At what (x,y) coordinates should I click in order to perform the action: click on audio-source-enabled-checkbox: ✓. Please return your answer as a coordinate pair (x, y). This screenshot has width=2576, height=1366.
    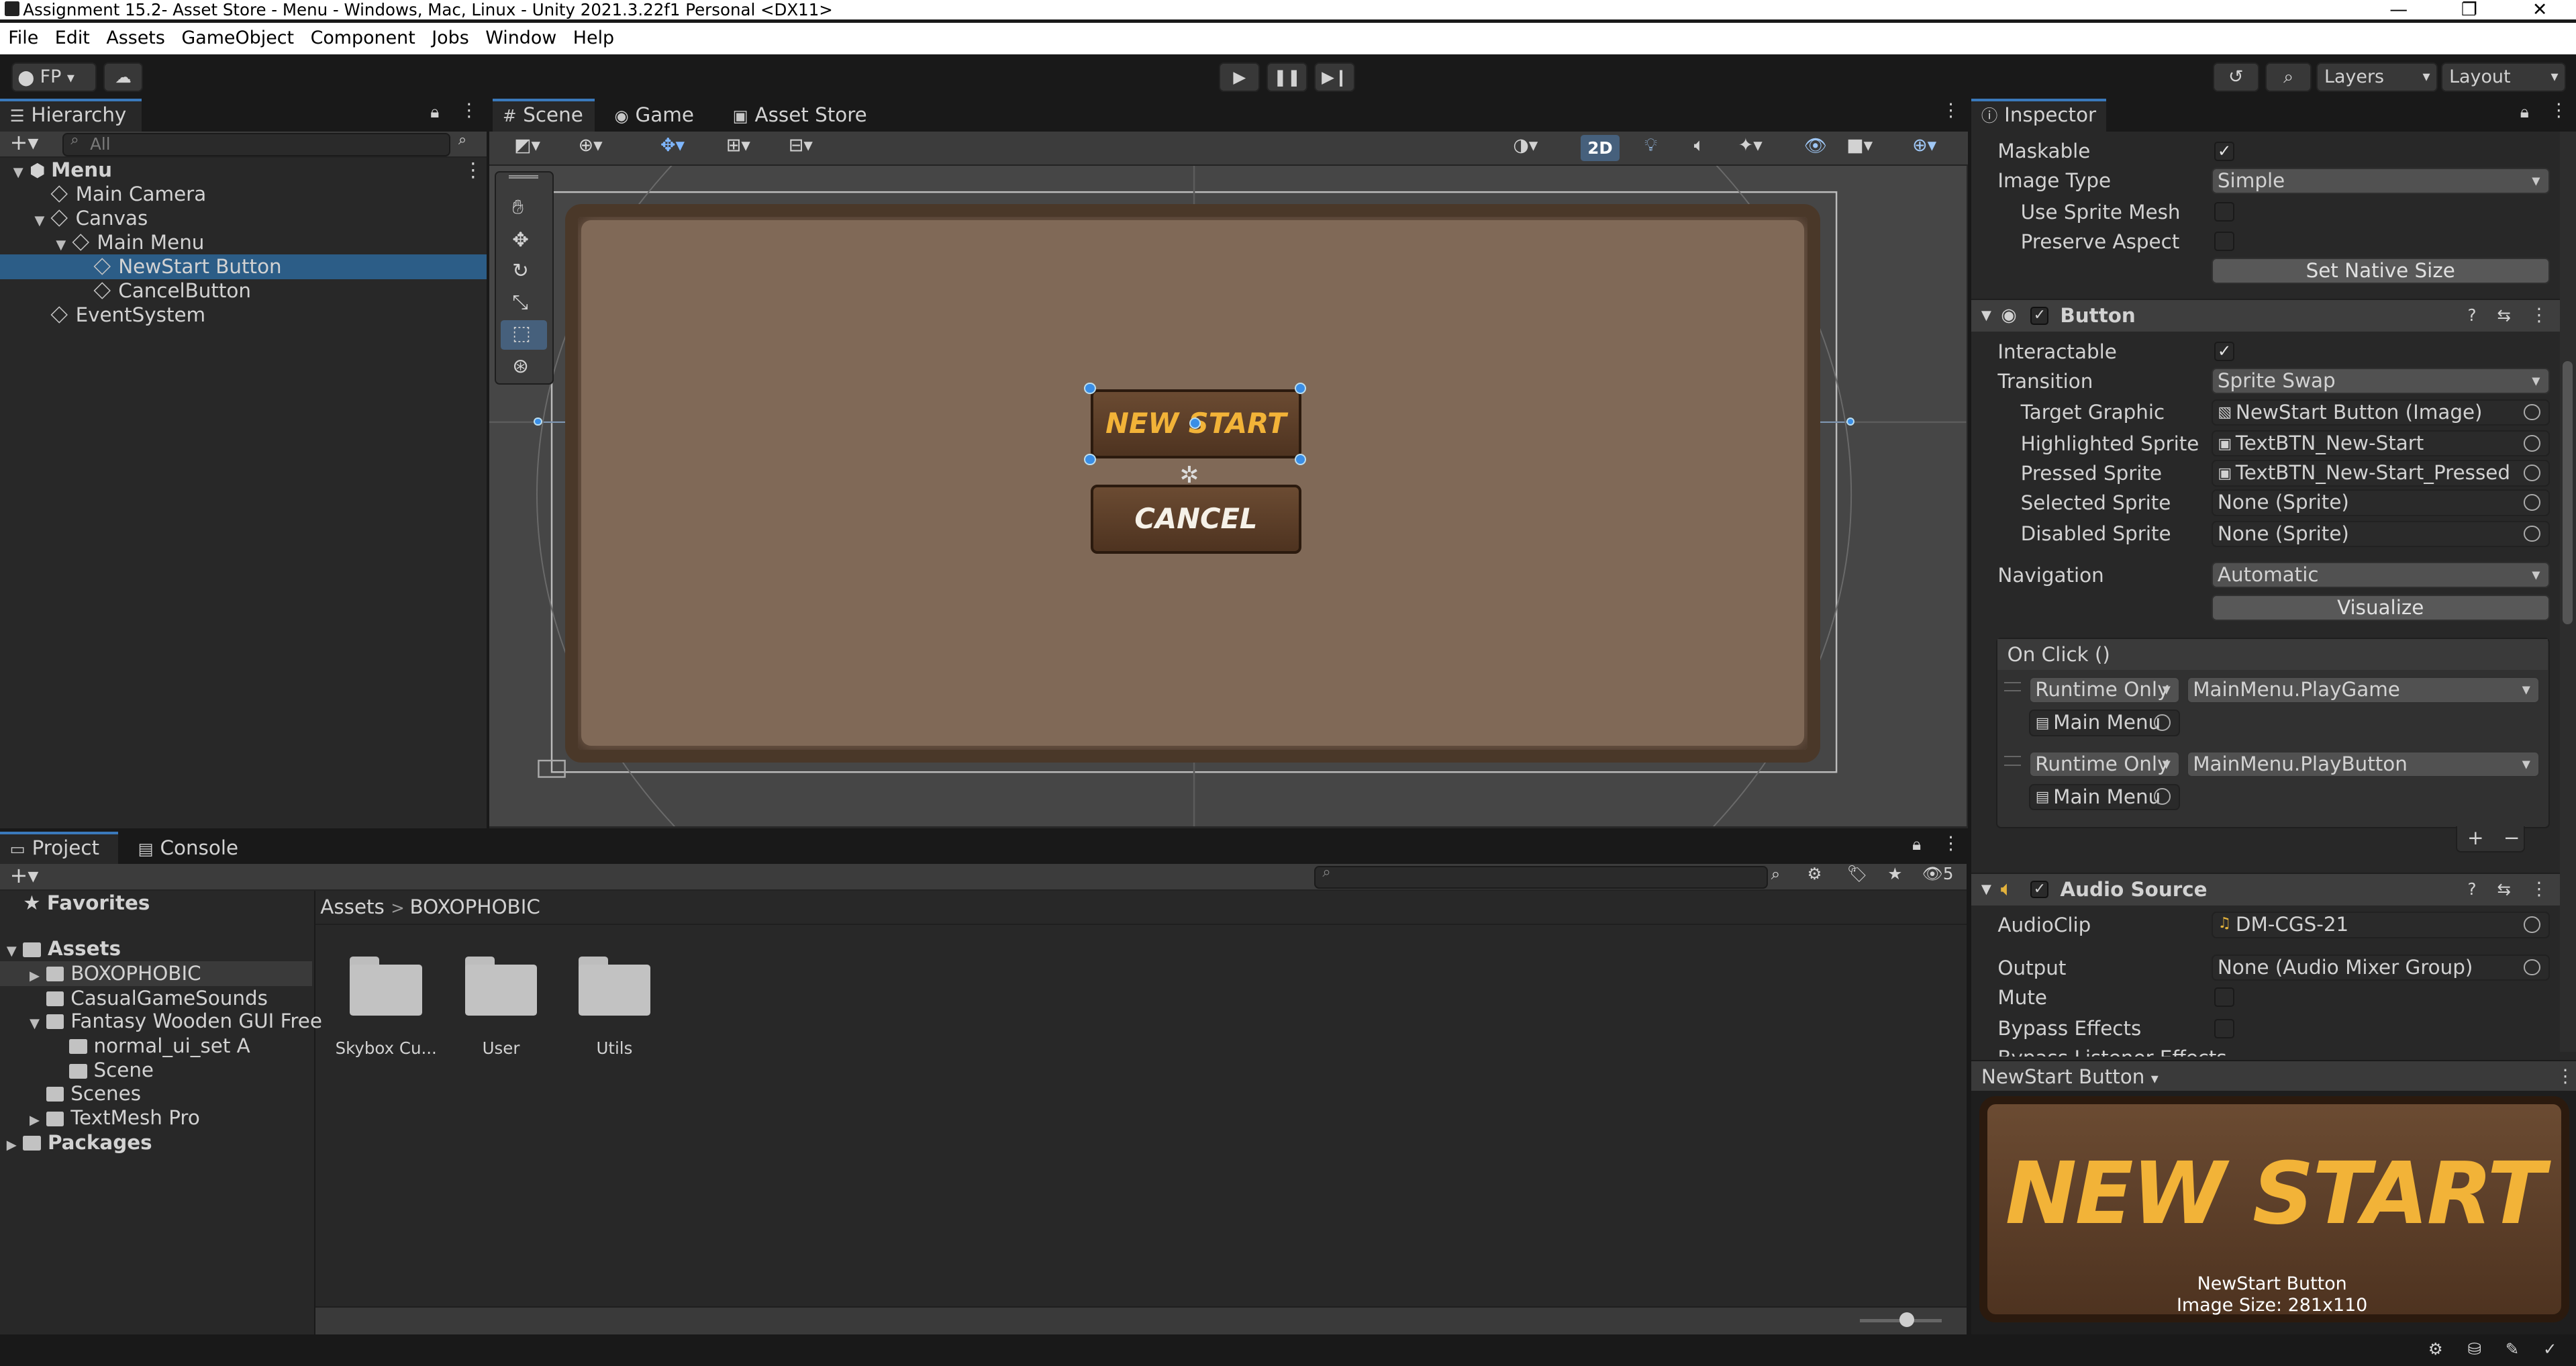
    Looking at the image, I should click on (2039, 889).